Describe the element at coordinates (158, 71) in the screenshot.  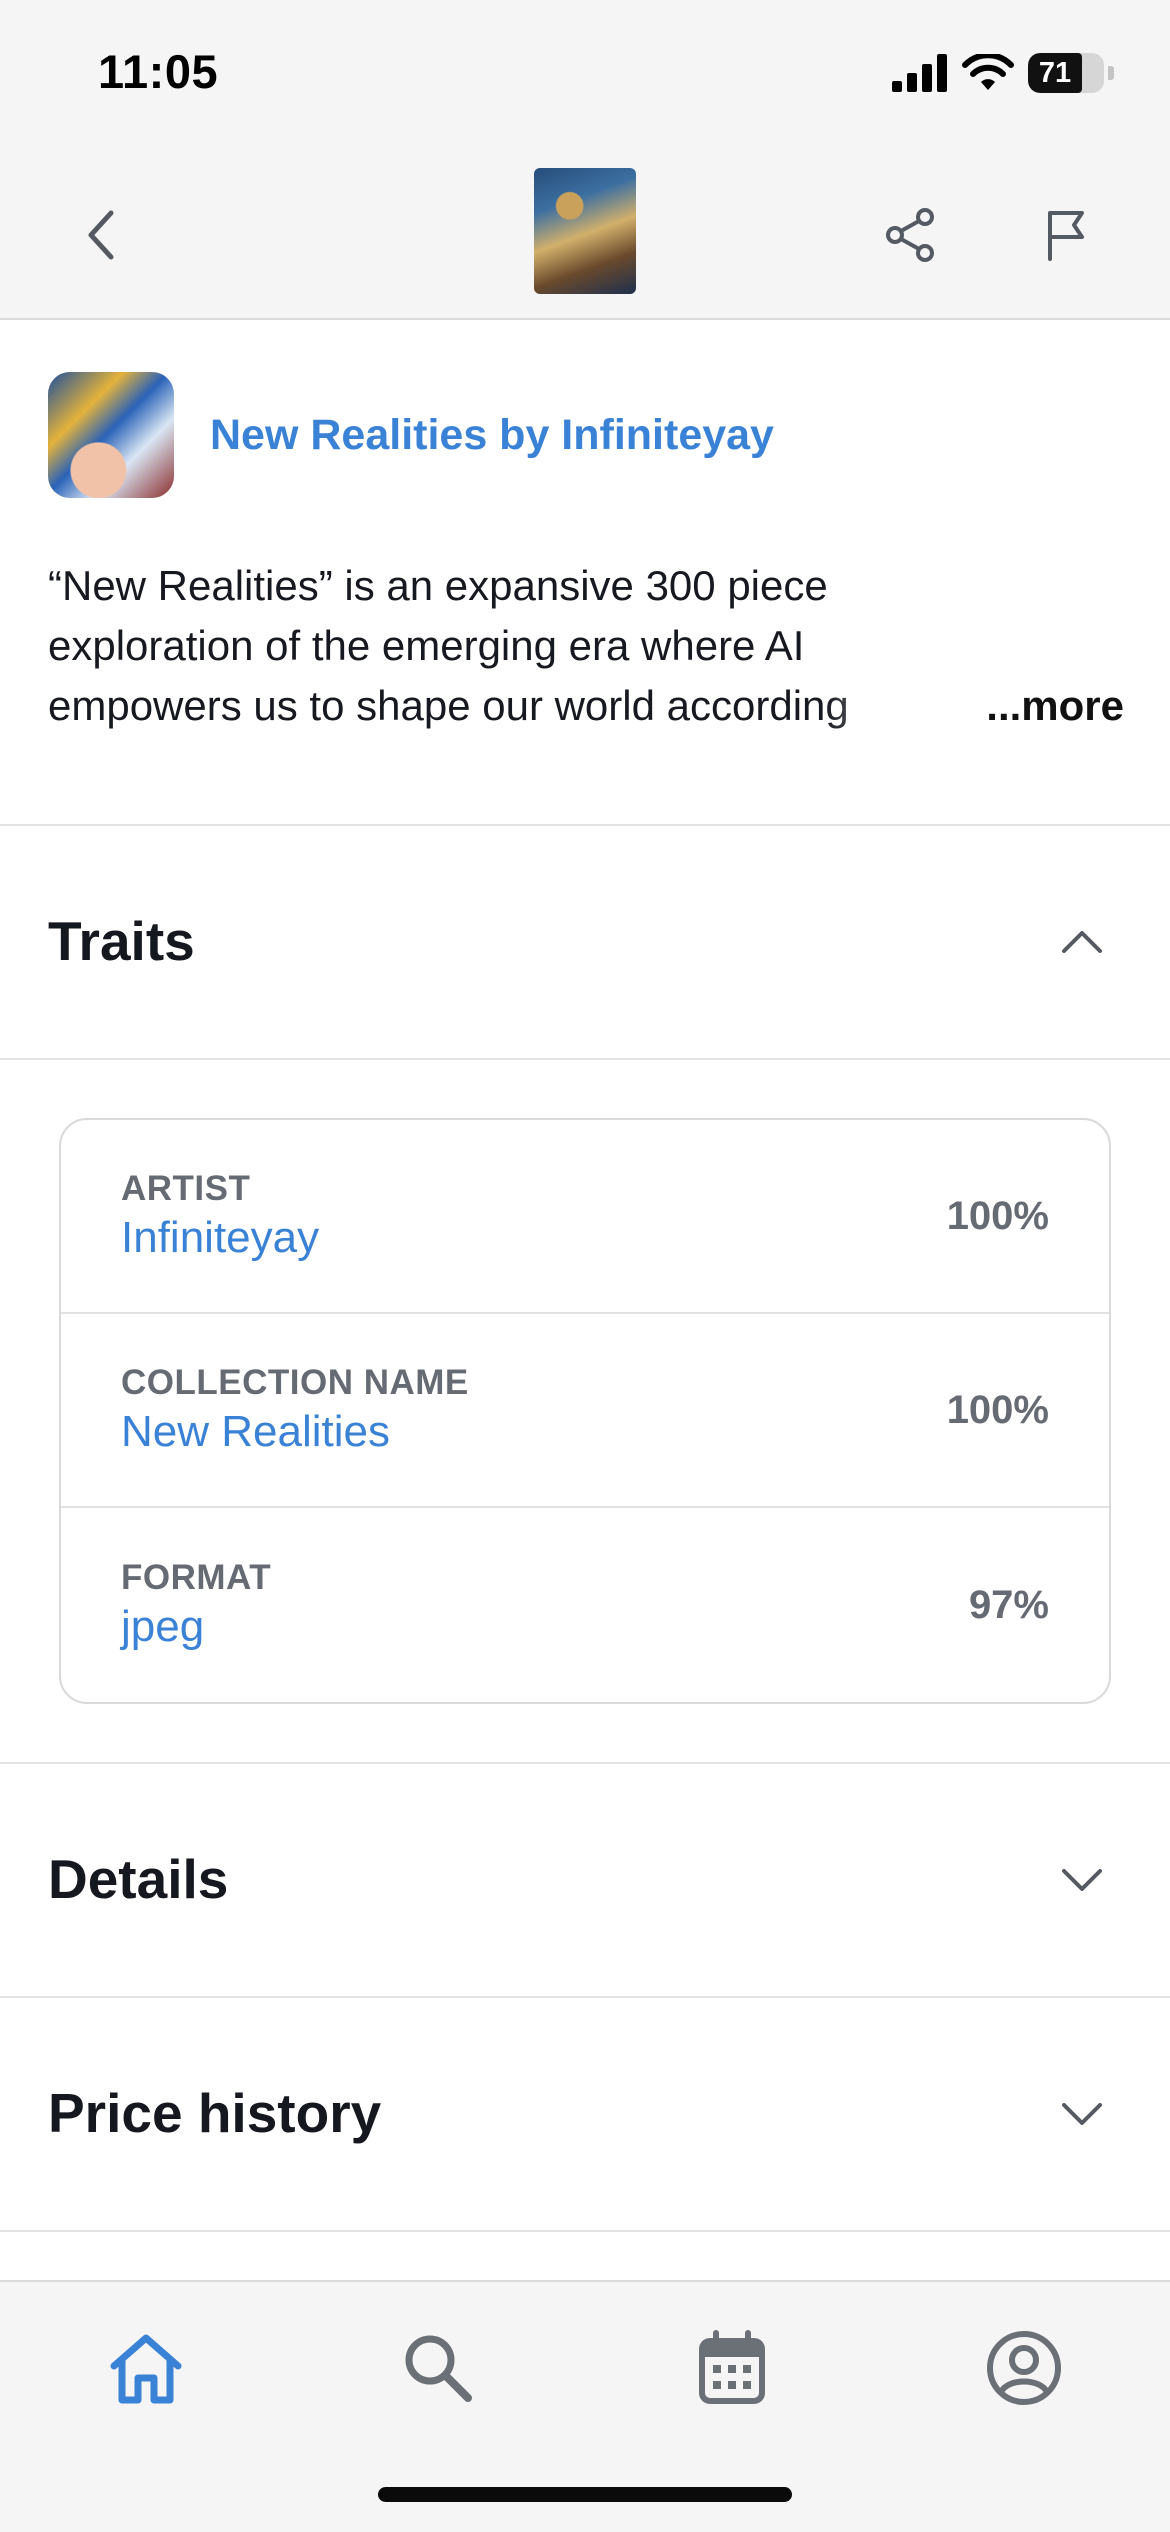
I see `status-time: 11:05` at that location.